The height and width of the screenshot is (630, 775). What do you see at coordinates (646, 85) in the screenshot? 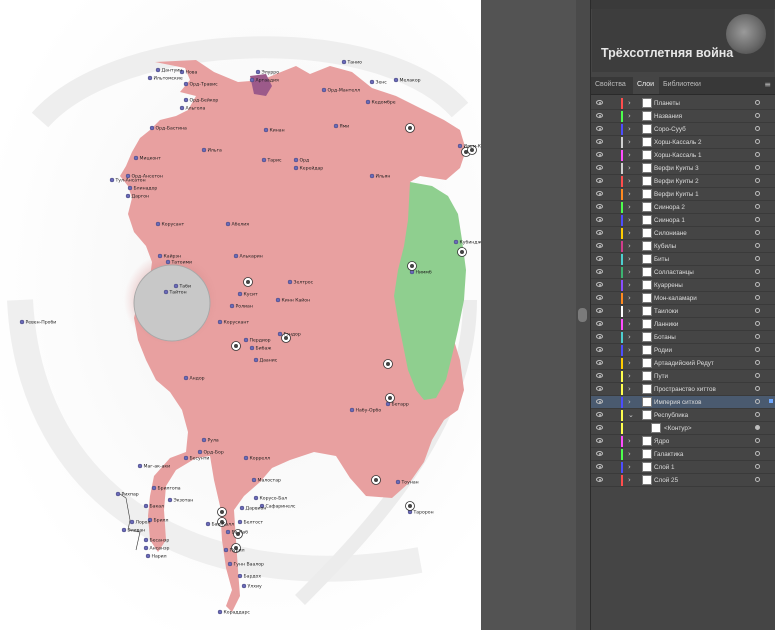
I see `tab-layers: Слои` at bounding box center [646, 85].